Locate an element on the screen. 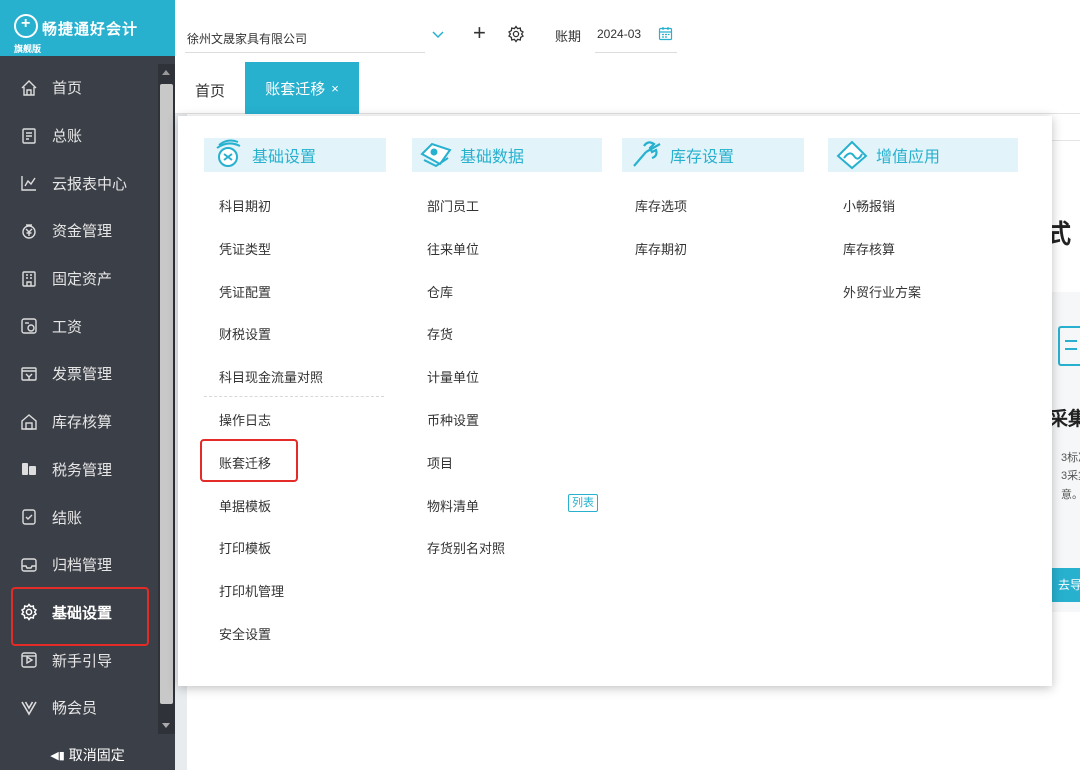 The width and height of the screenshot is (1080, 770). sidebar-item-inventory: 库存核算 is located at coordinates (79, 422).